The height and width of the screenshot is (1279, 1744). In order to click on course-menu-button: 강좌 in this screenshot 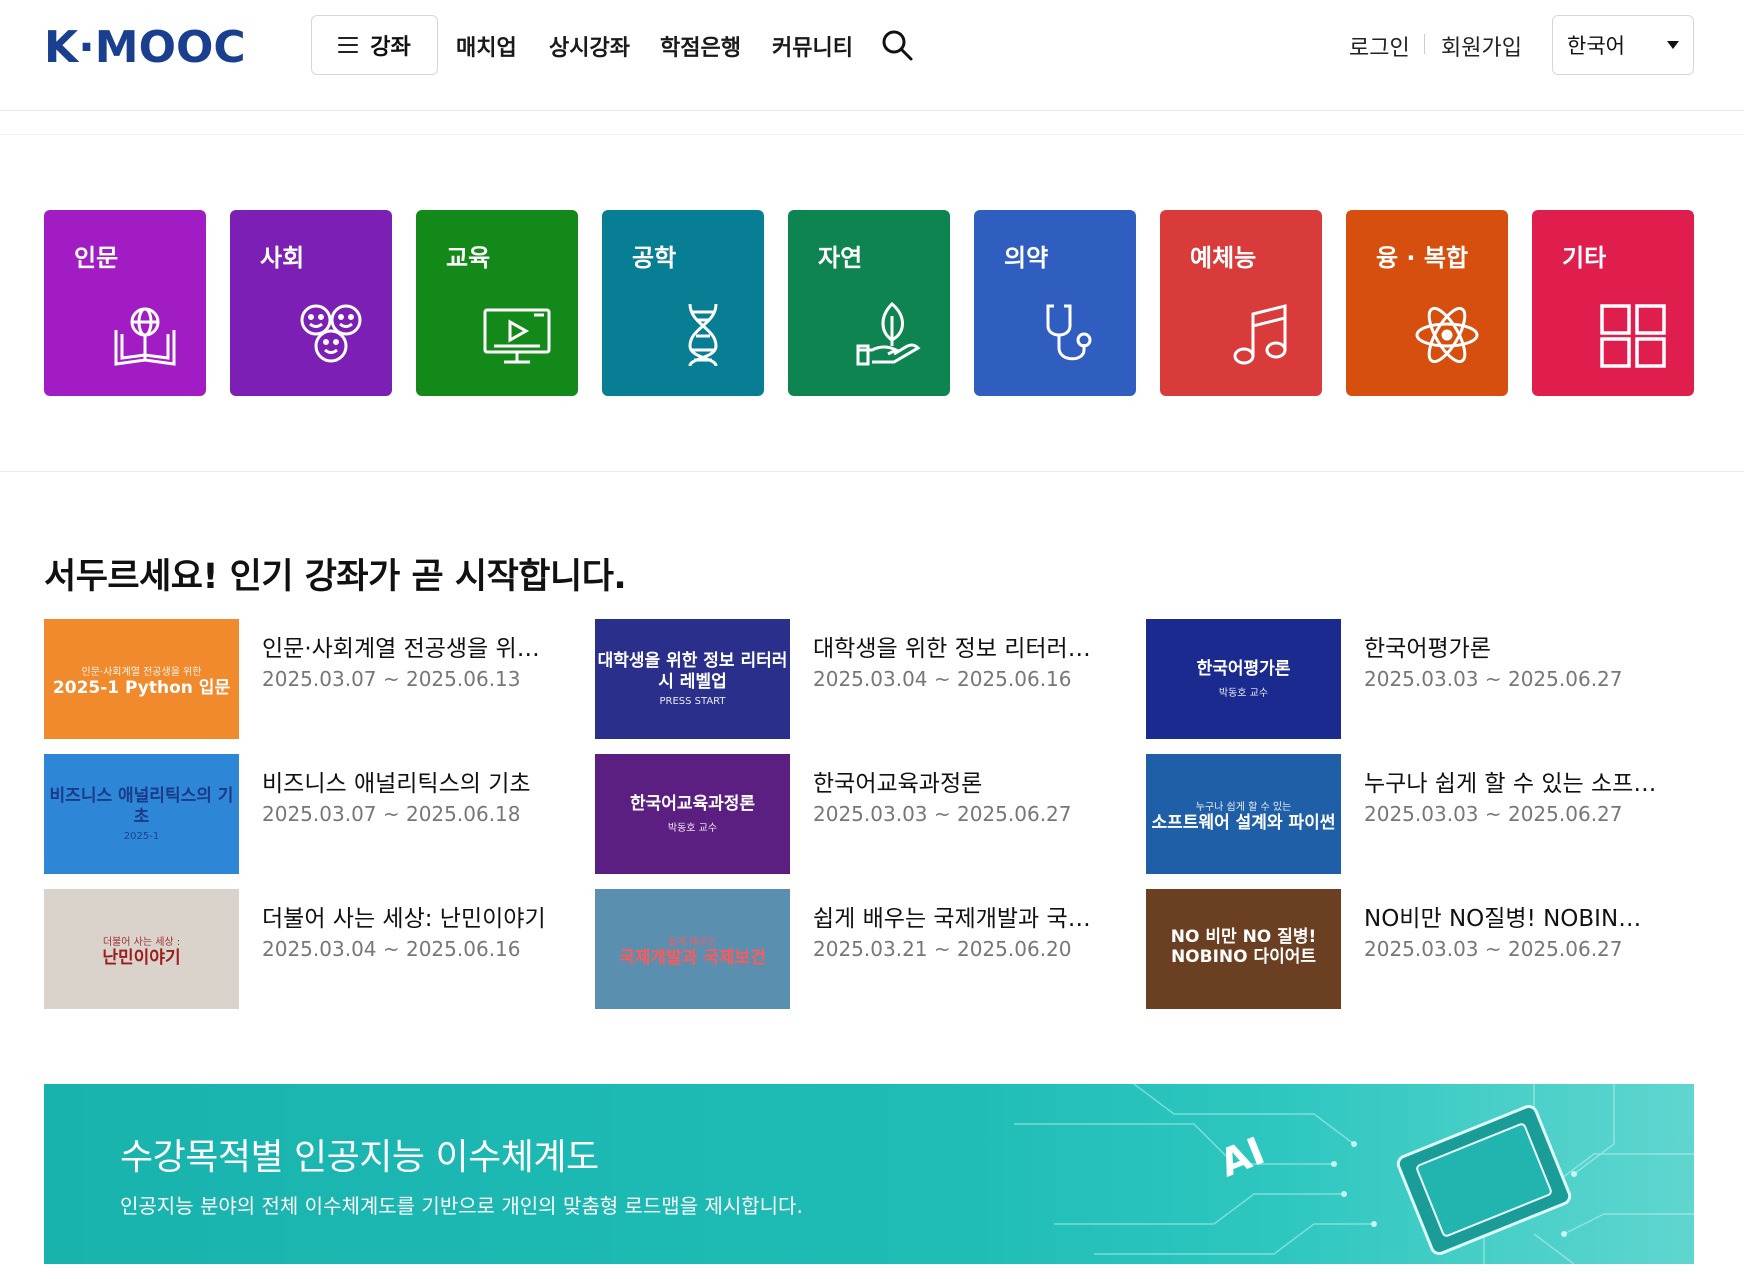, I will do `click(374, 45)`.